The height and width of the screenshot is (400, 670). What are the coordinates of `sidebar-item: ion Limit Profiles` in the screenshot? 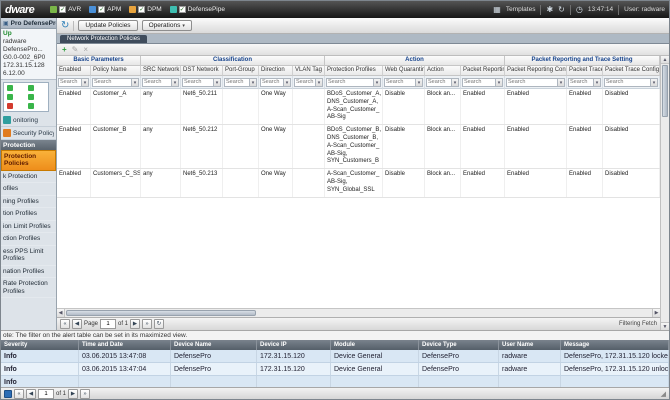 It's located at (28, 227).